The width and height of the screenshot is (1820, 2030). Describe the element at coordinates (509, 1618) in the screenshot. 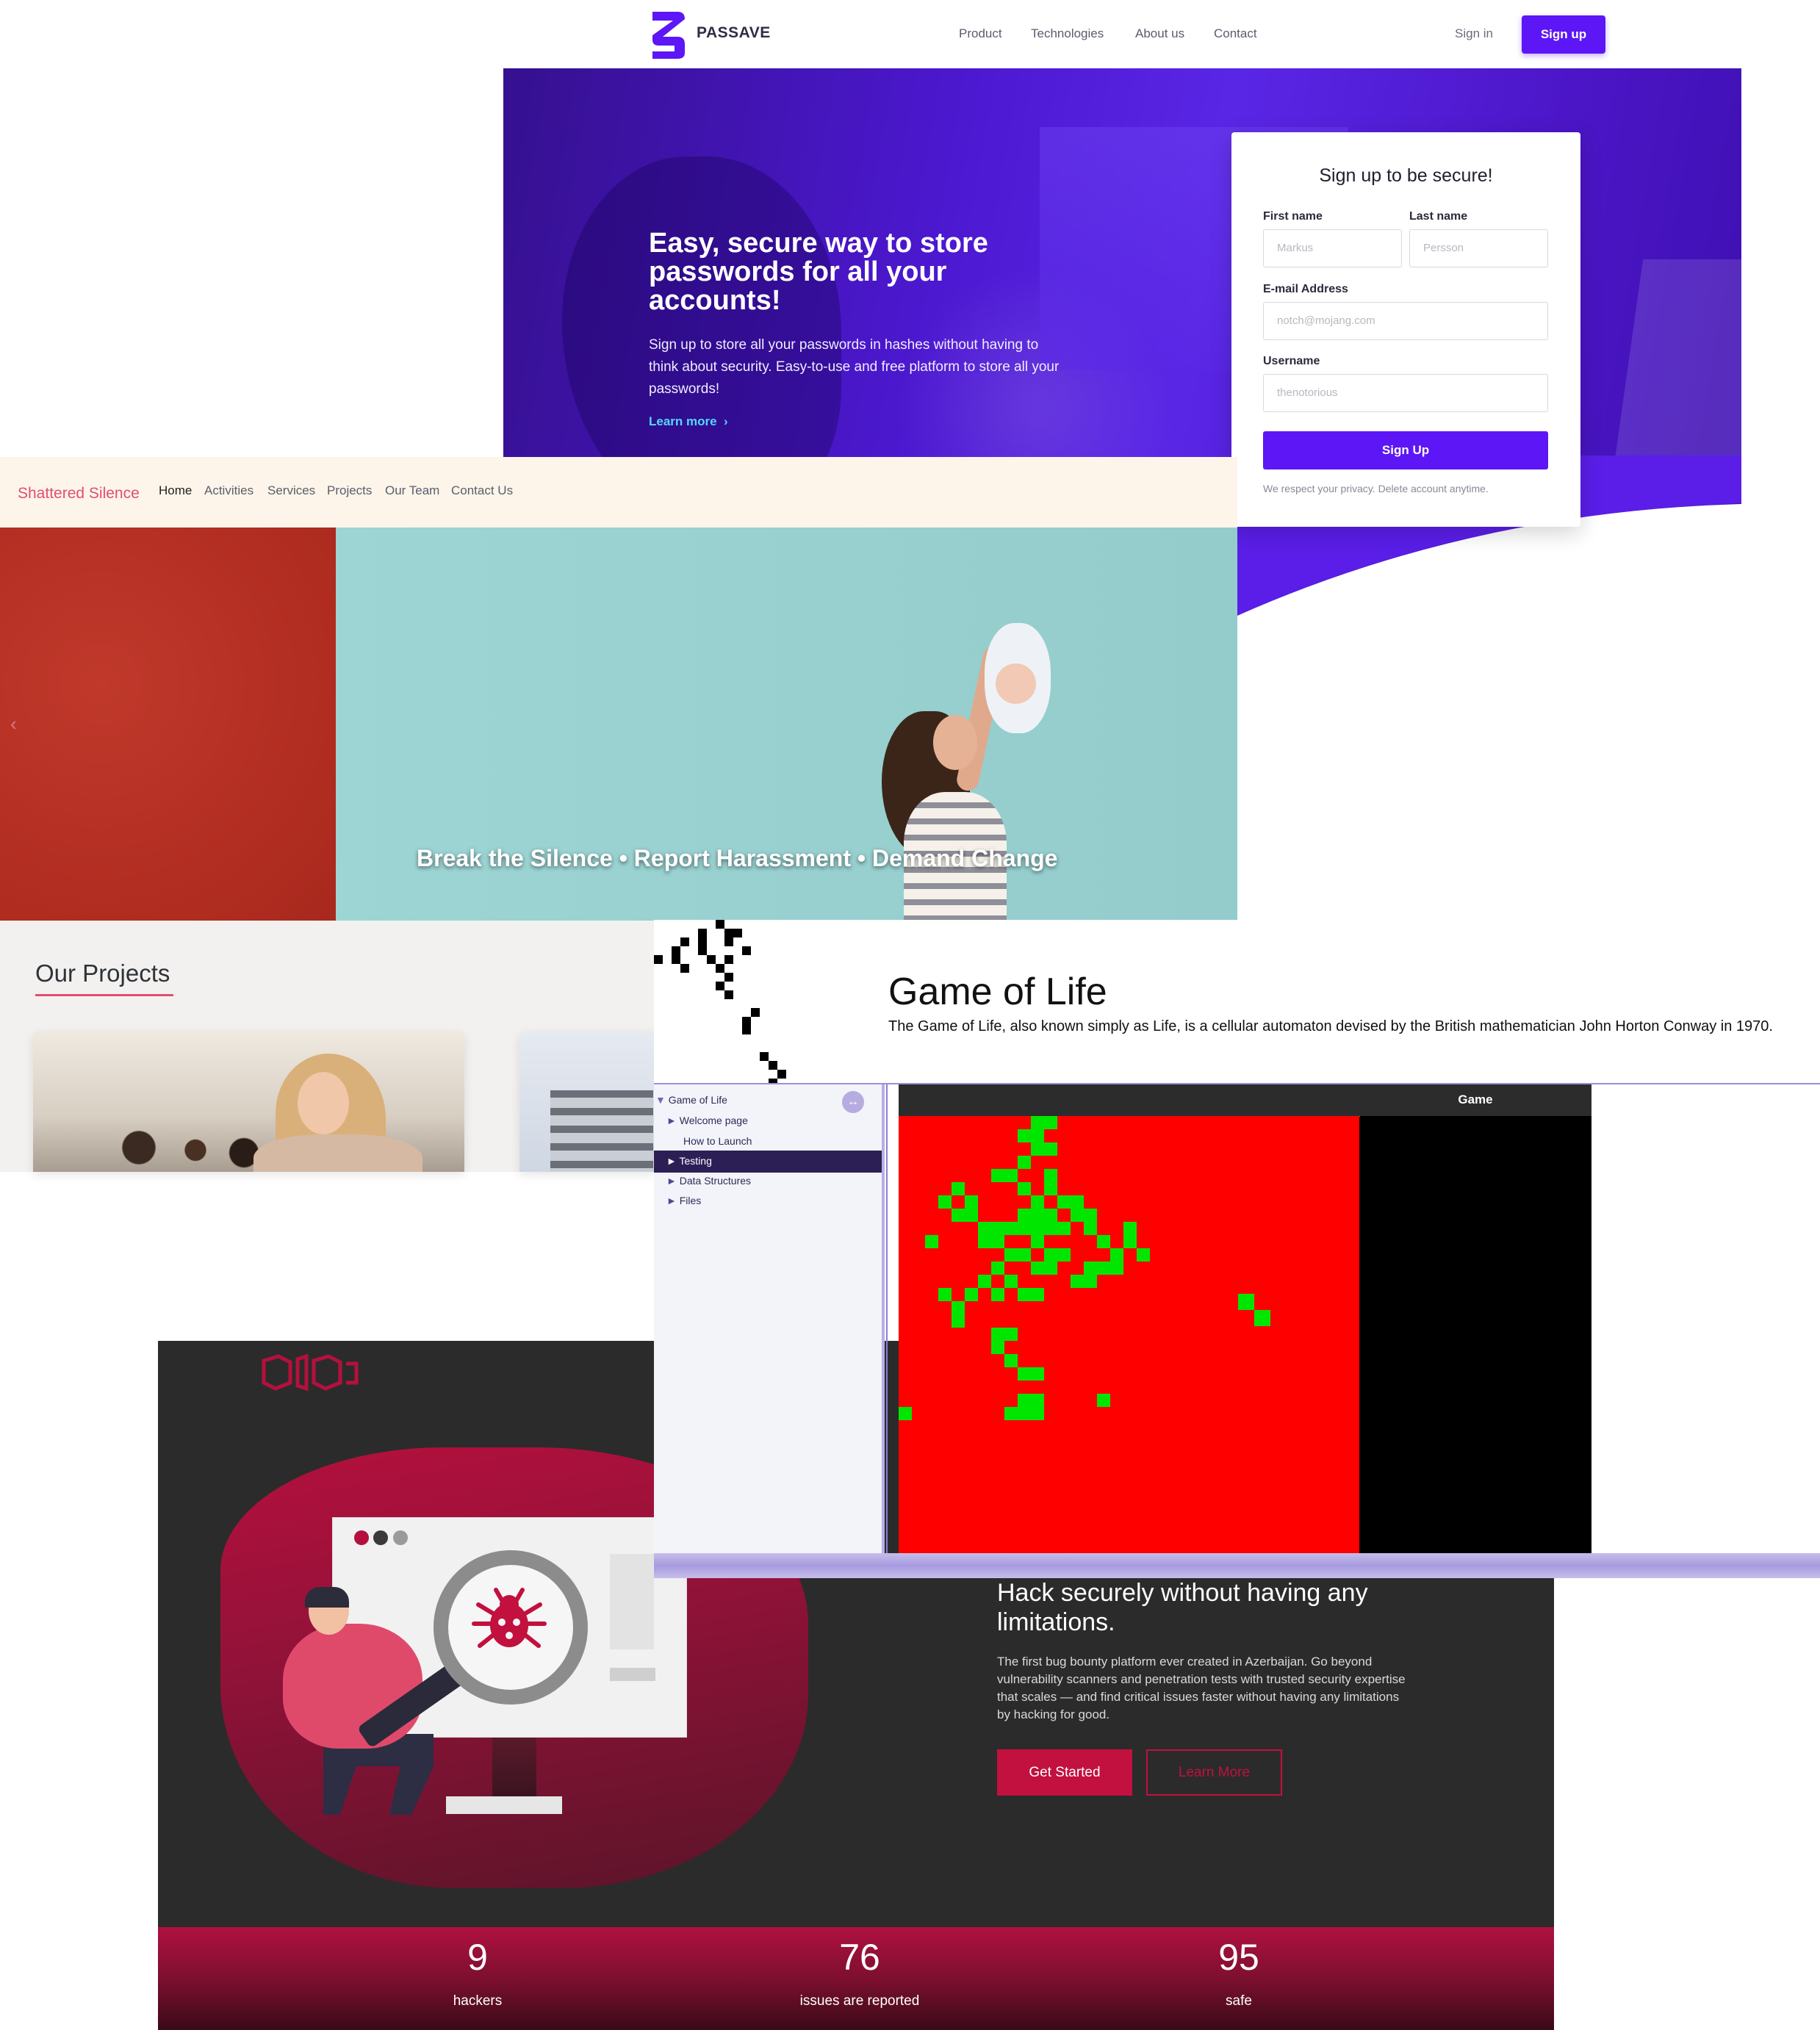

I see `bug-icon` at that location.